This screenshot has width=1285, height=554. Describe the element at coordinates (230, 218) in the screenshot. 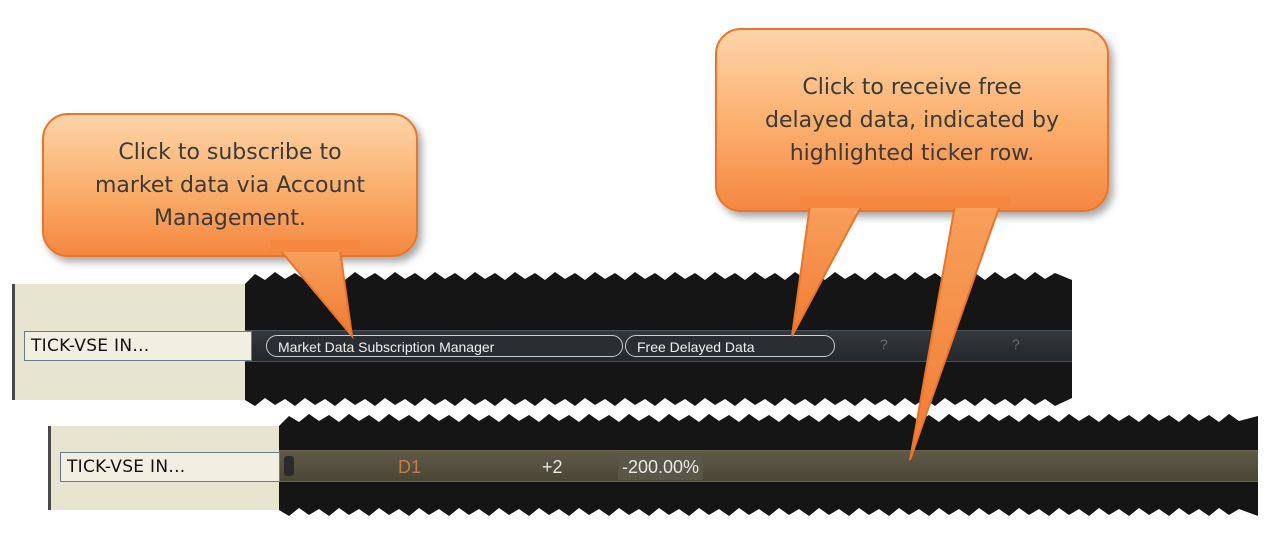

I see `subscribe-callout-line-3: Management.` at that location.